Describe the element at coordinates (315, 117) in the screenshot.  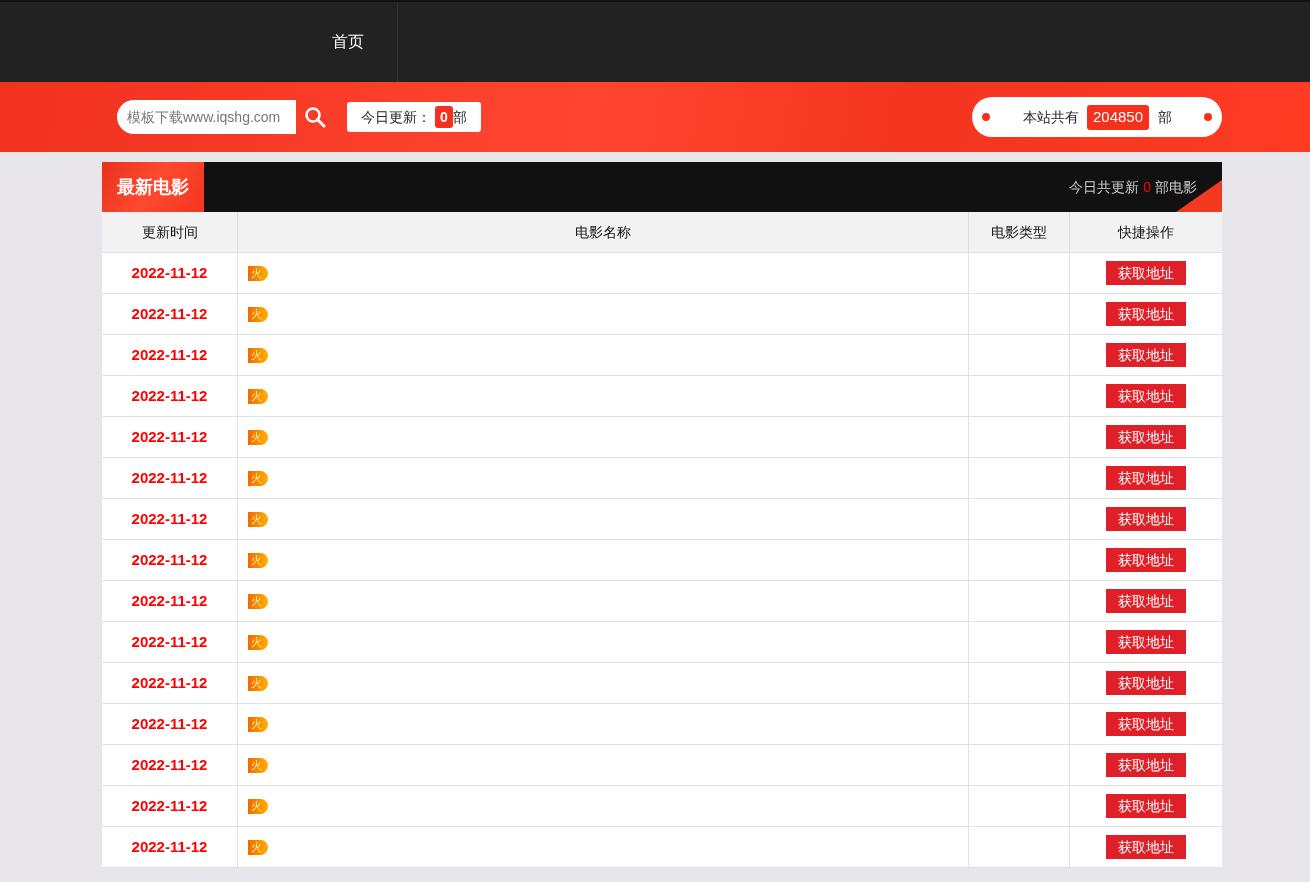
I see `search-icon` at that location.